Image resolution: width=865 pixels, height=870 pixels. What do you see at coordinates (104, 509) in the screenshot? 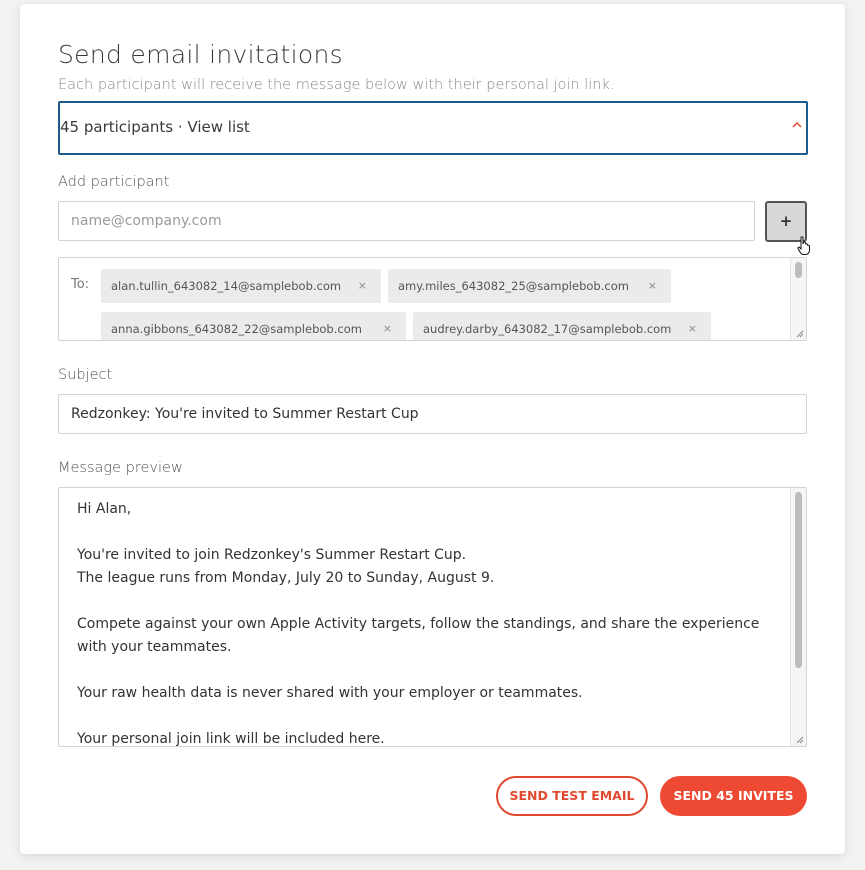
I see `message-line: Hi Alan,` at bounding box center [104, 509].